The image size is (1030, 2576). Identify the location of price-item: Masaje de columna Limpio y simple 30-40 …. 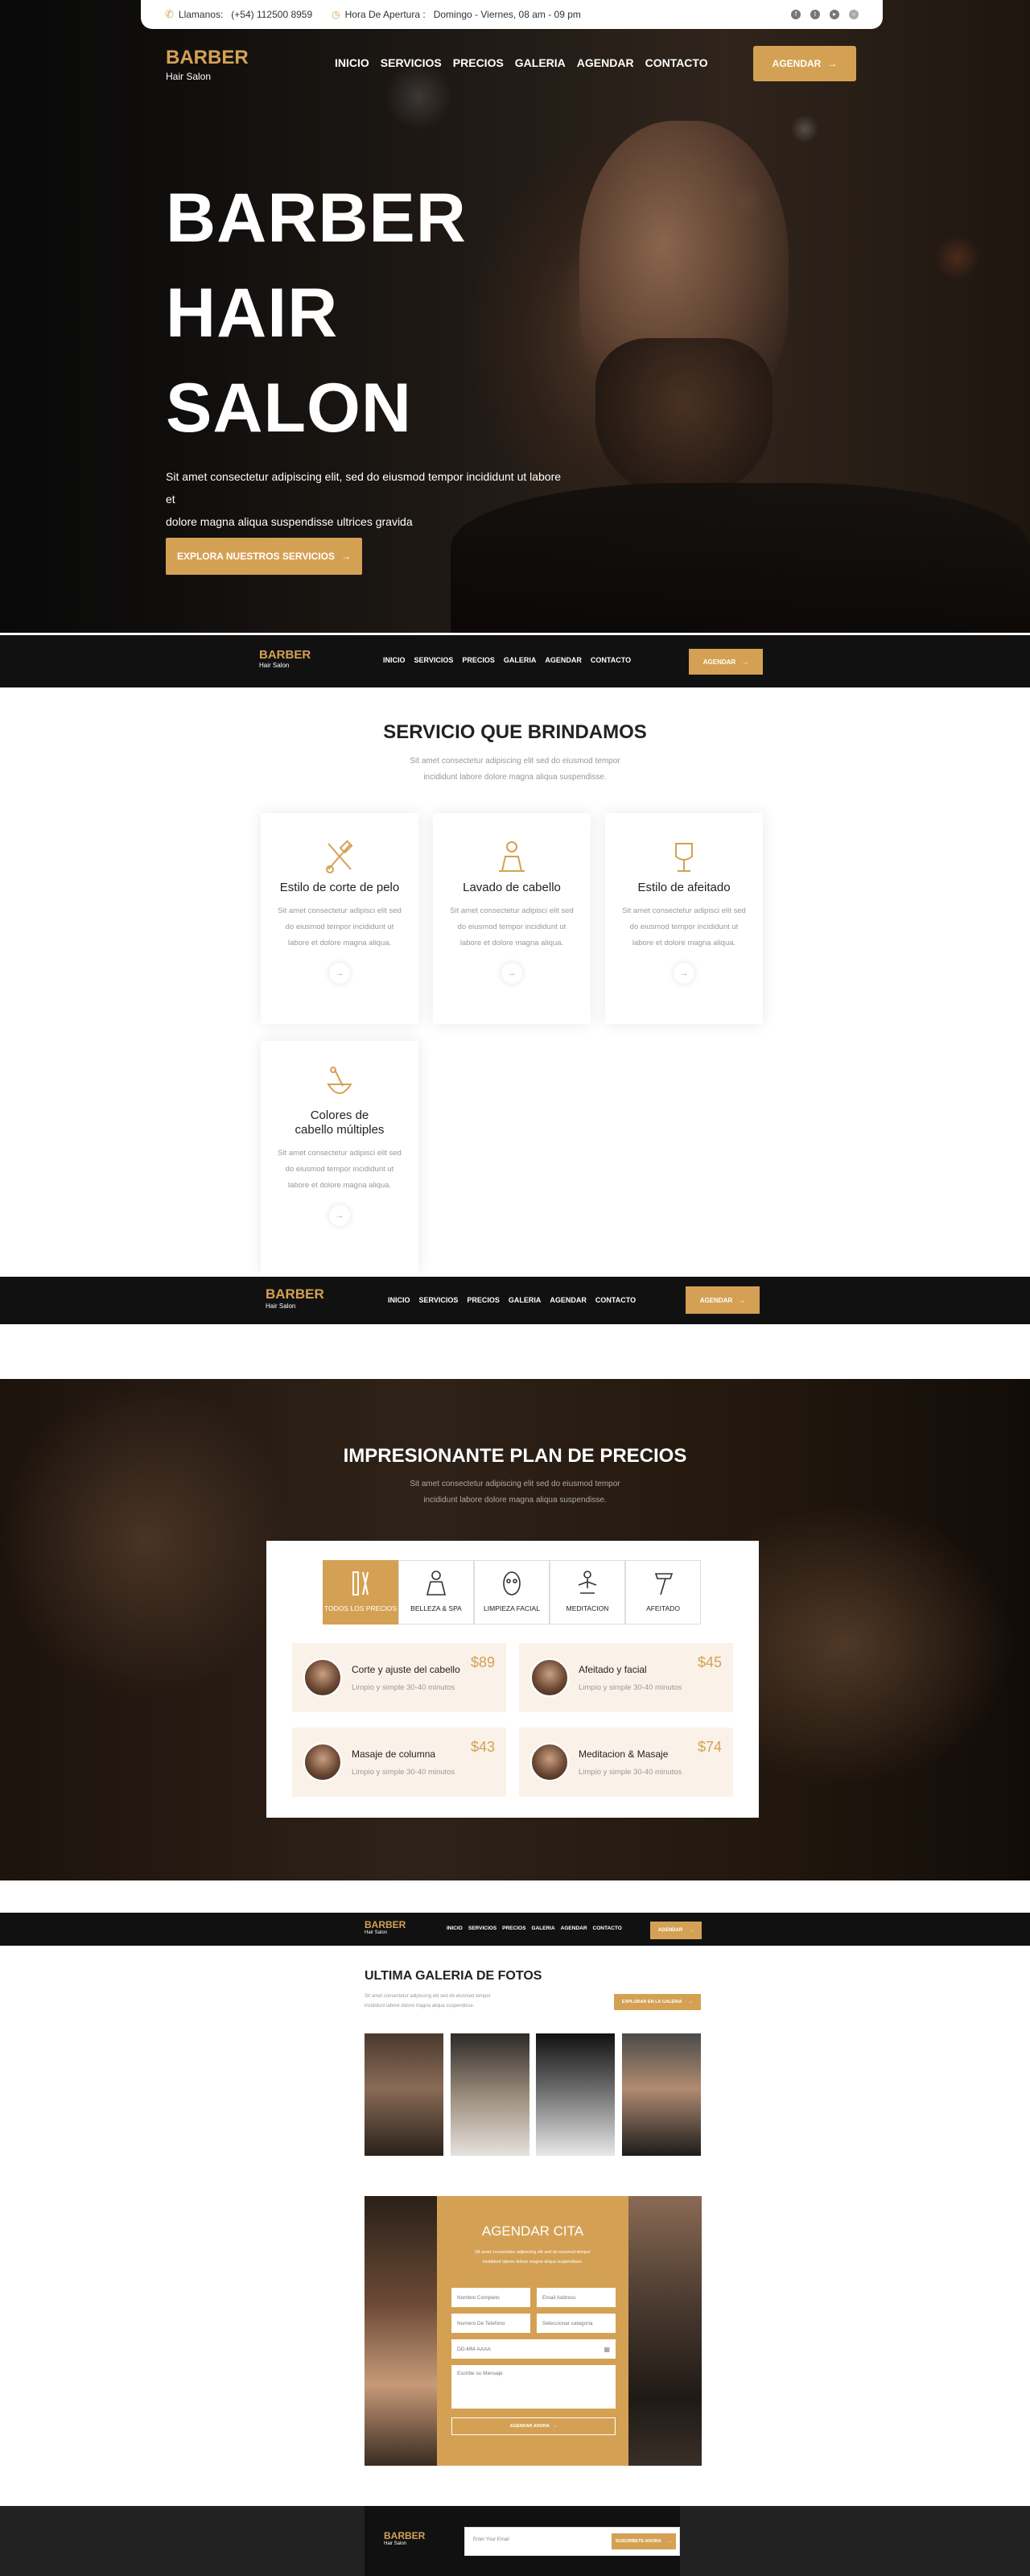
(399, 1763).